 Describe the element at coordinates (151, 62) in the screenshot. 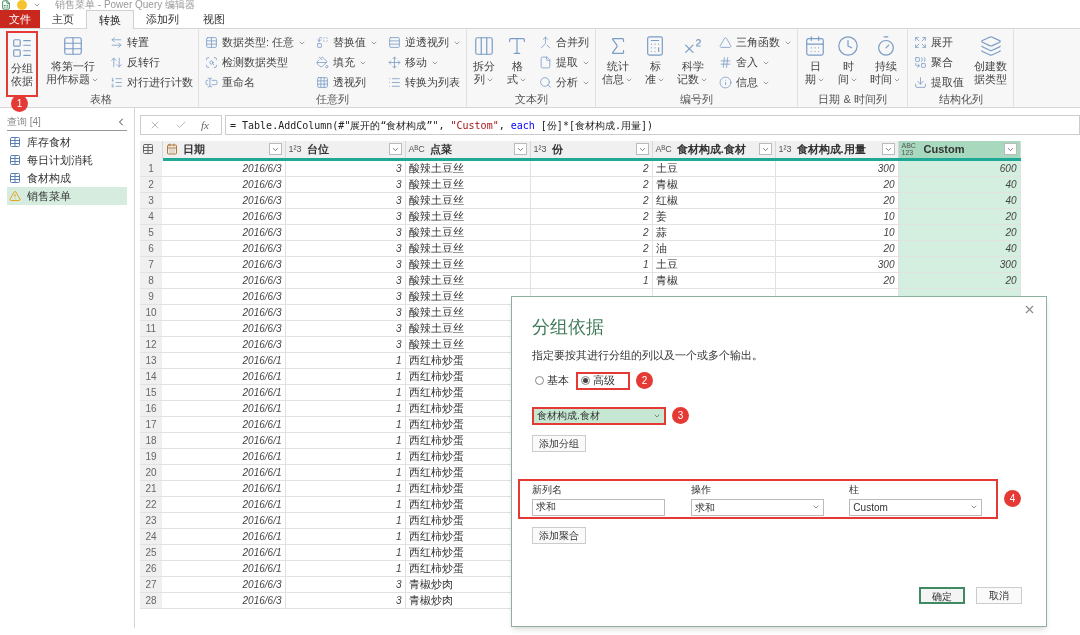

I see `ribbon-button: 反转行` at that location.